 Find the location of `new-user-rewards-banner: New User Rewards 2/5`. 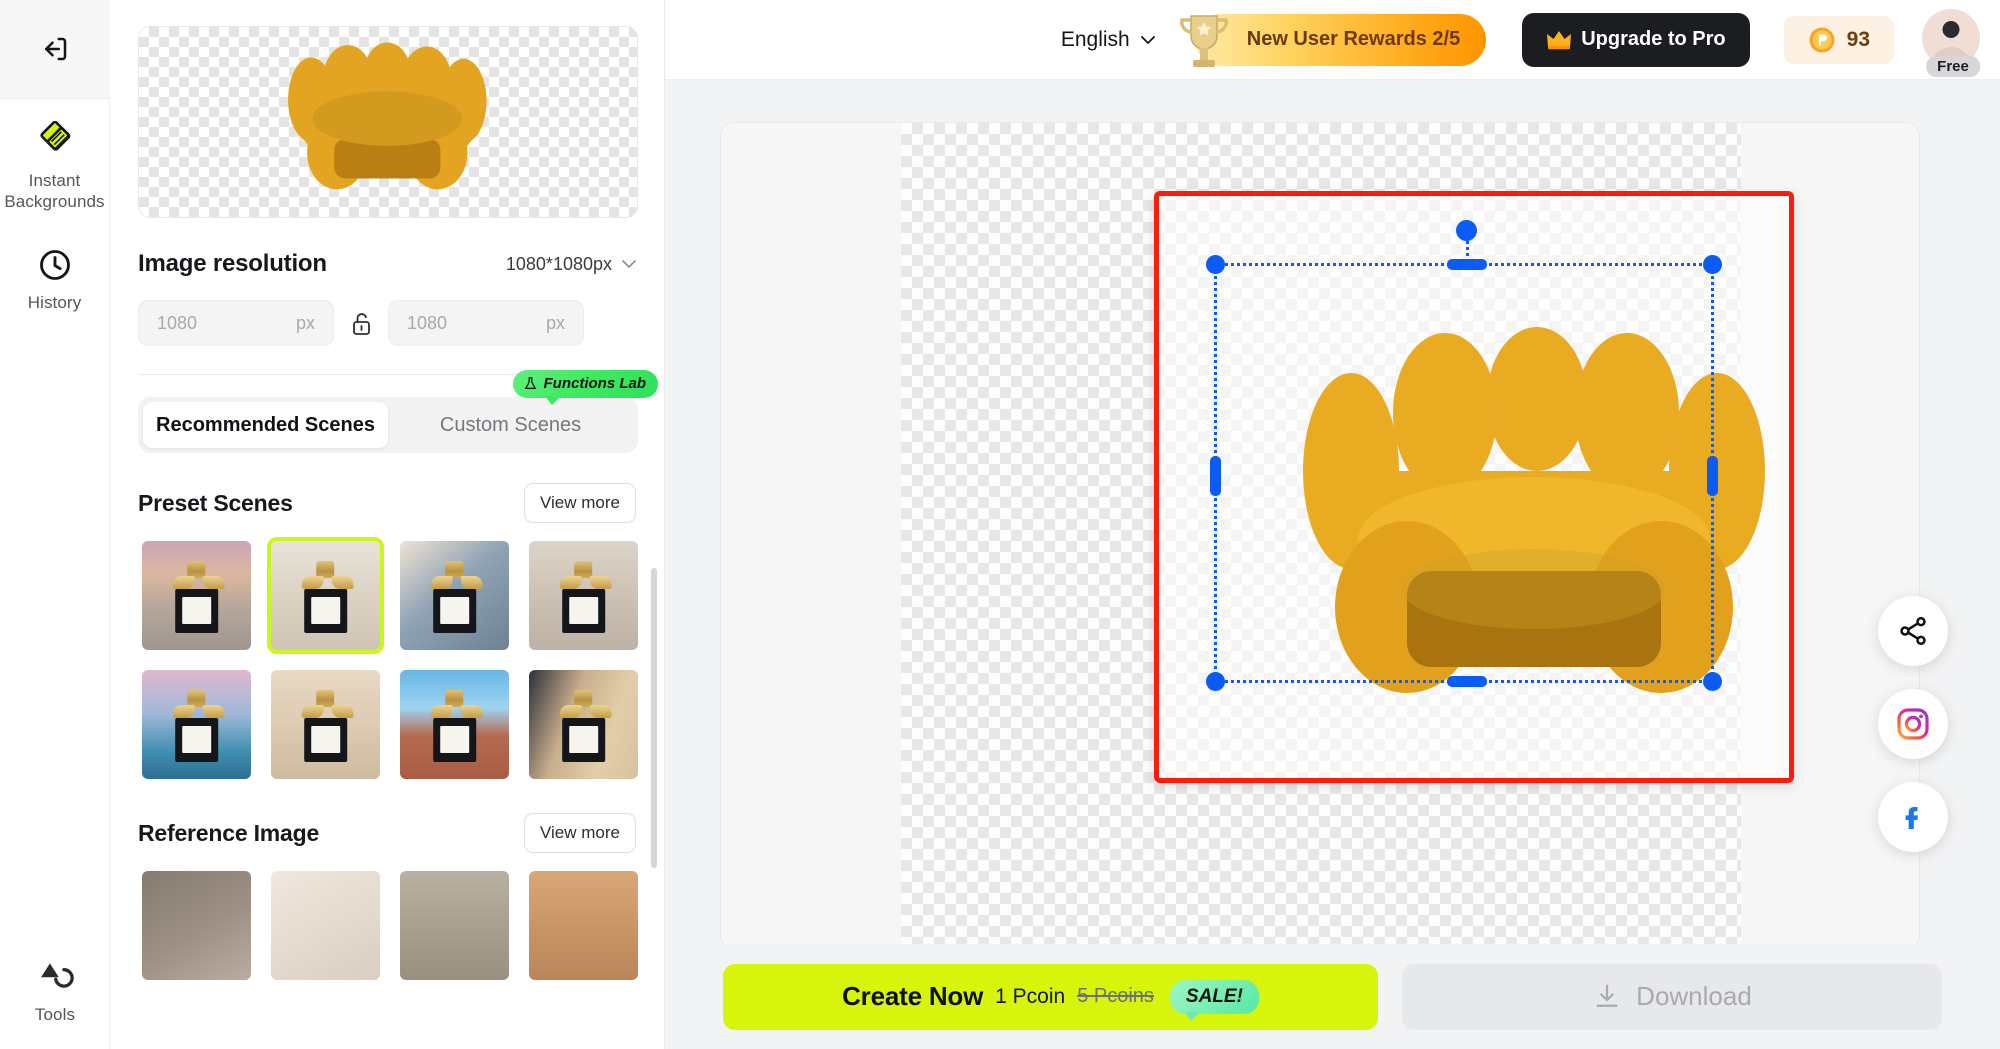

new-user-rewards-banner: New User Rewards 2/5 is located at coordinates (1333, 40).